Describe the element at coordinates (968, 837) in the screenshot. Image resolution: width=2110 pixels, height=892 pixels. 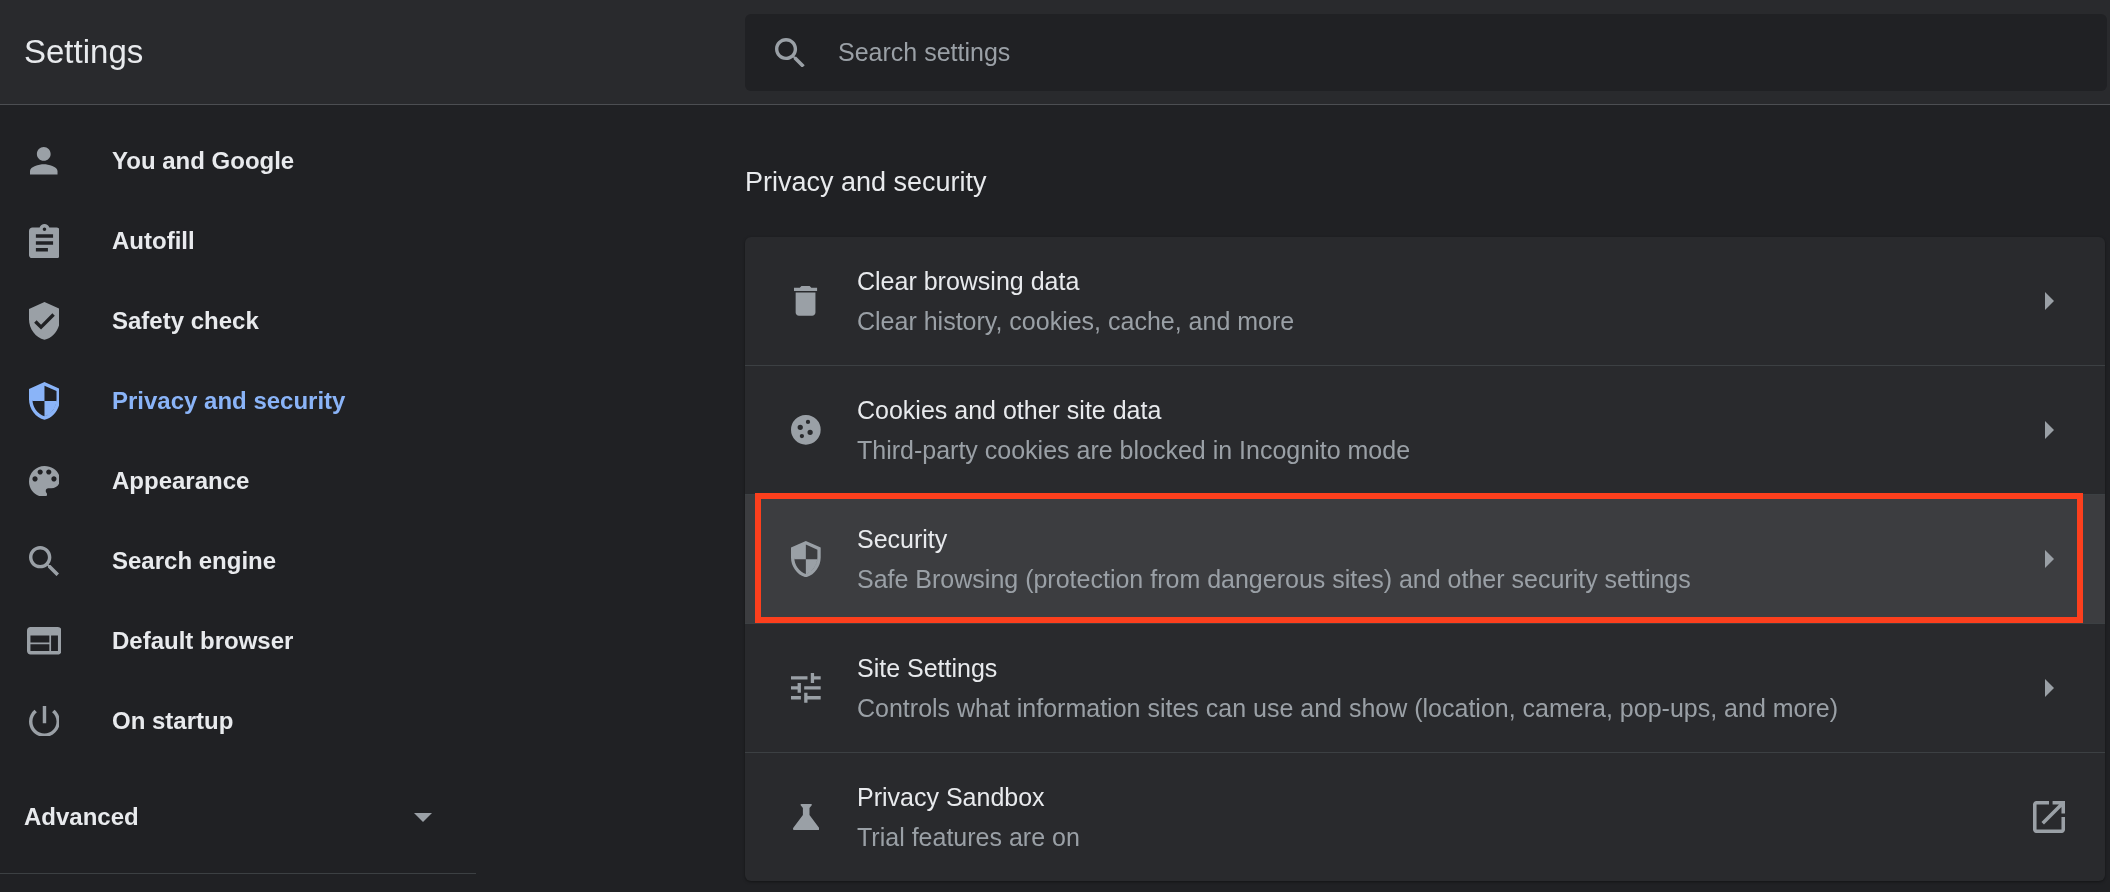
I see `row-description: Trial features are on` at that location.